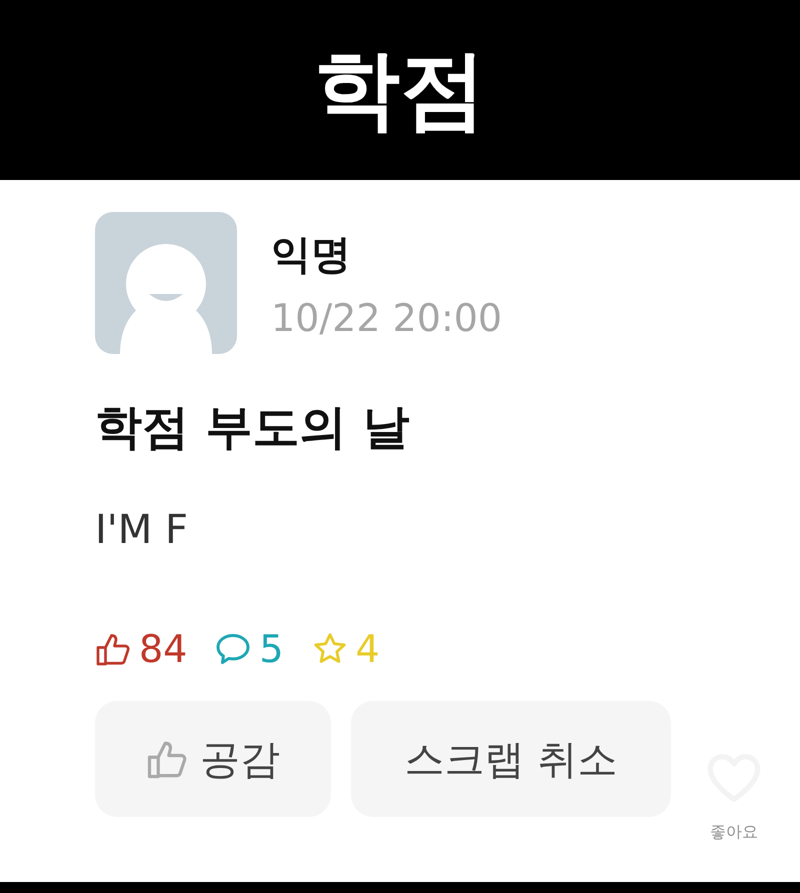 This screenshot has height=893, width=800. What do you see at coordinates (142, 530) in the screenshot?
I see `post-body: I'M F` at bounding box center [142, 530].